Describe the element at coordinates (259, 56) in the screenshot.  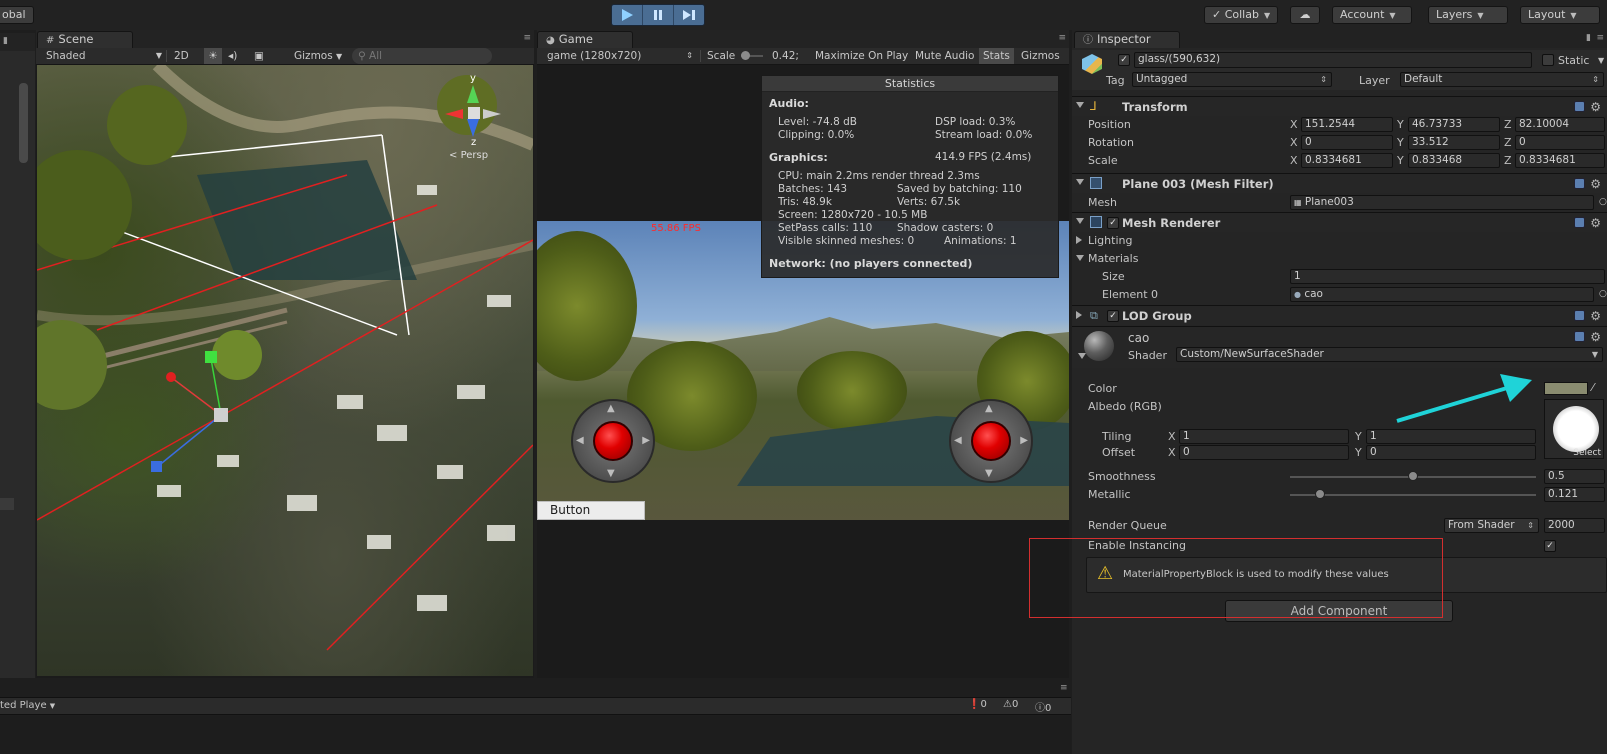
I see `effects-icon: ▣` at that location.